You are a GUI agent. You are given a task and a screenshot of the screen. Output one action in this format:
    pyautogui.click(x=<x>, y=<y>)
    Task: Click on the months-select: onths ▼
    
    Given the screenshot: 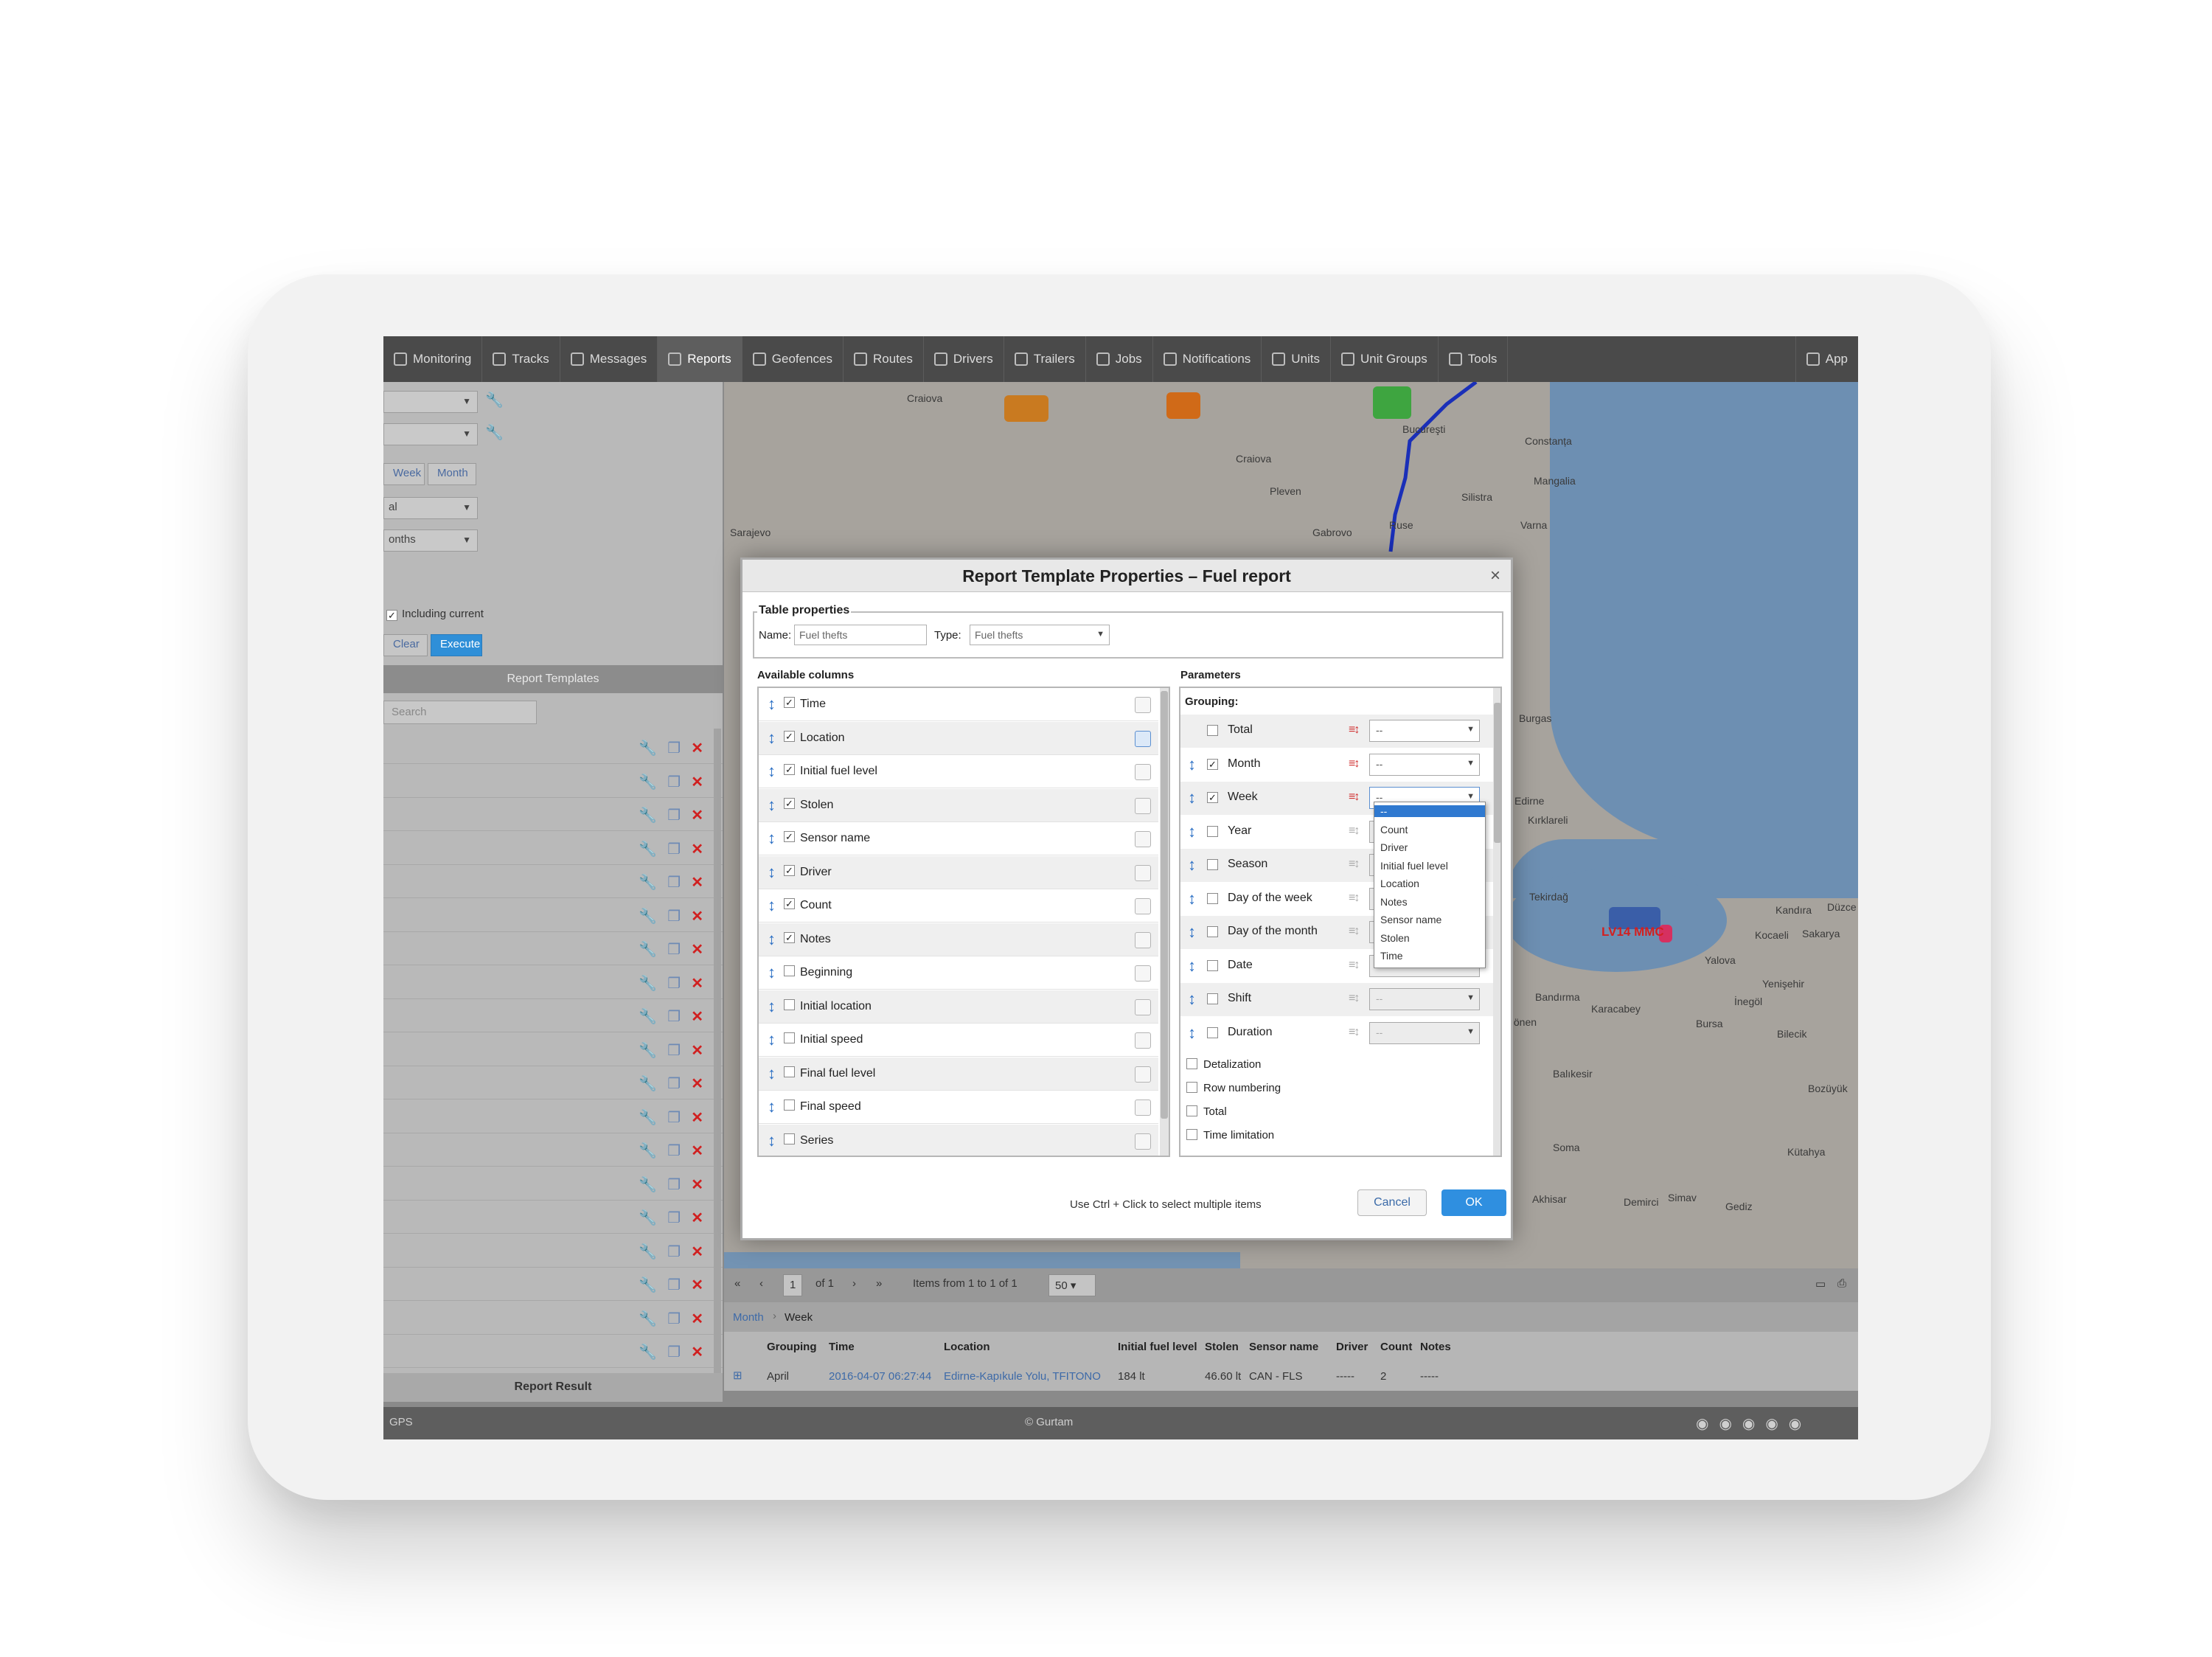 What is the action you would take?
    pyautogui.click(x=430, y=540)
    